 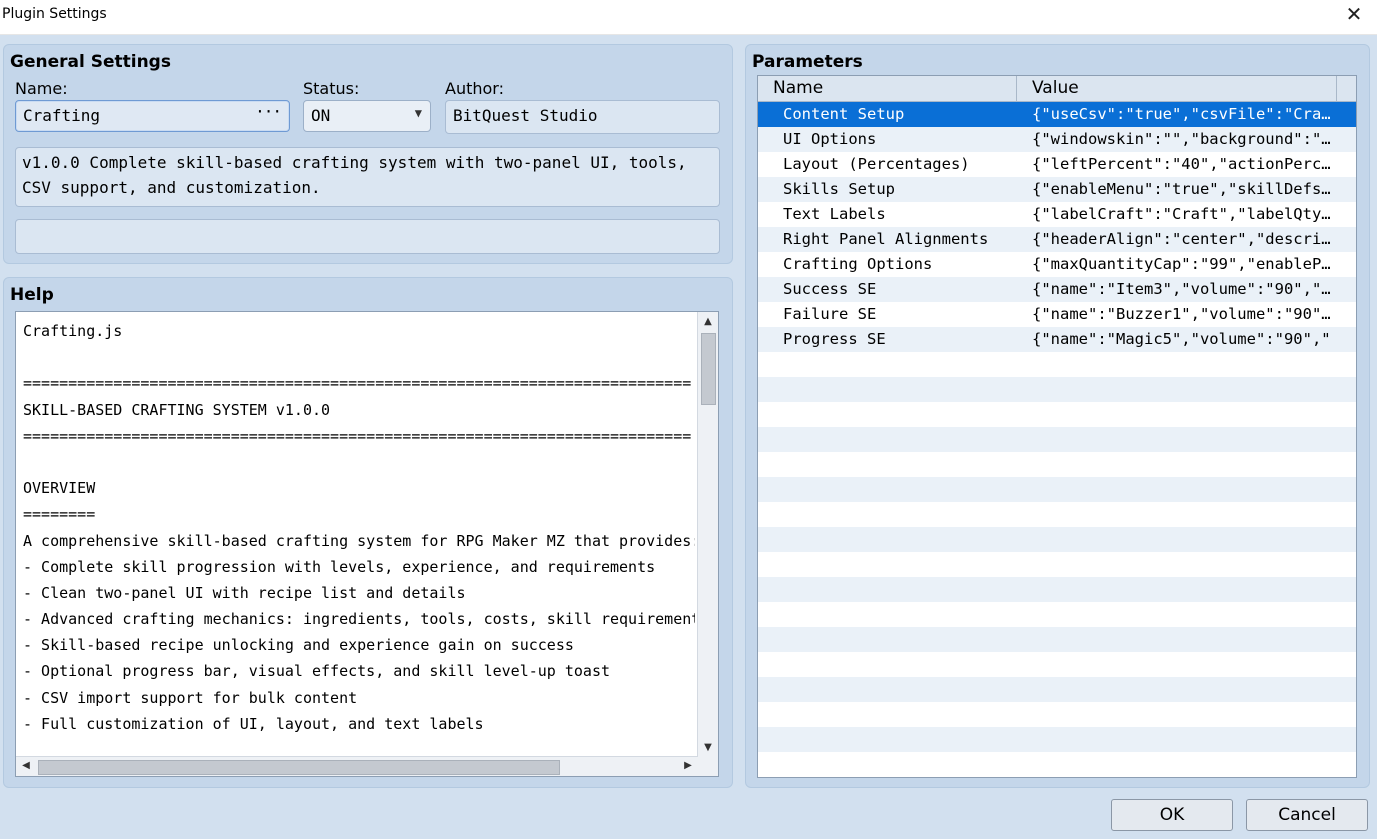 I want to click on extra-field, so click(x=367, y=236).